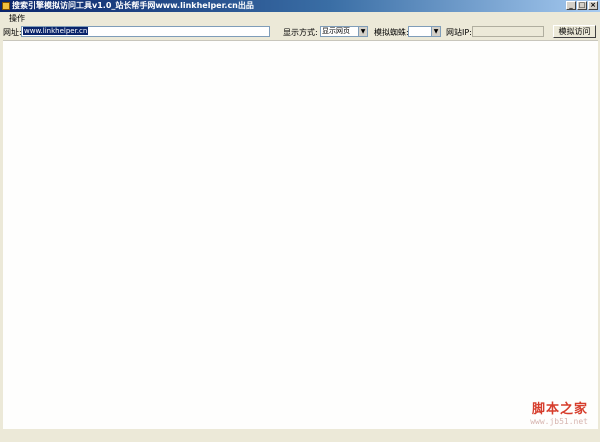  I want to click on url-label: 网址:, so click(12, 32).